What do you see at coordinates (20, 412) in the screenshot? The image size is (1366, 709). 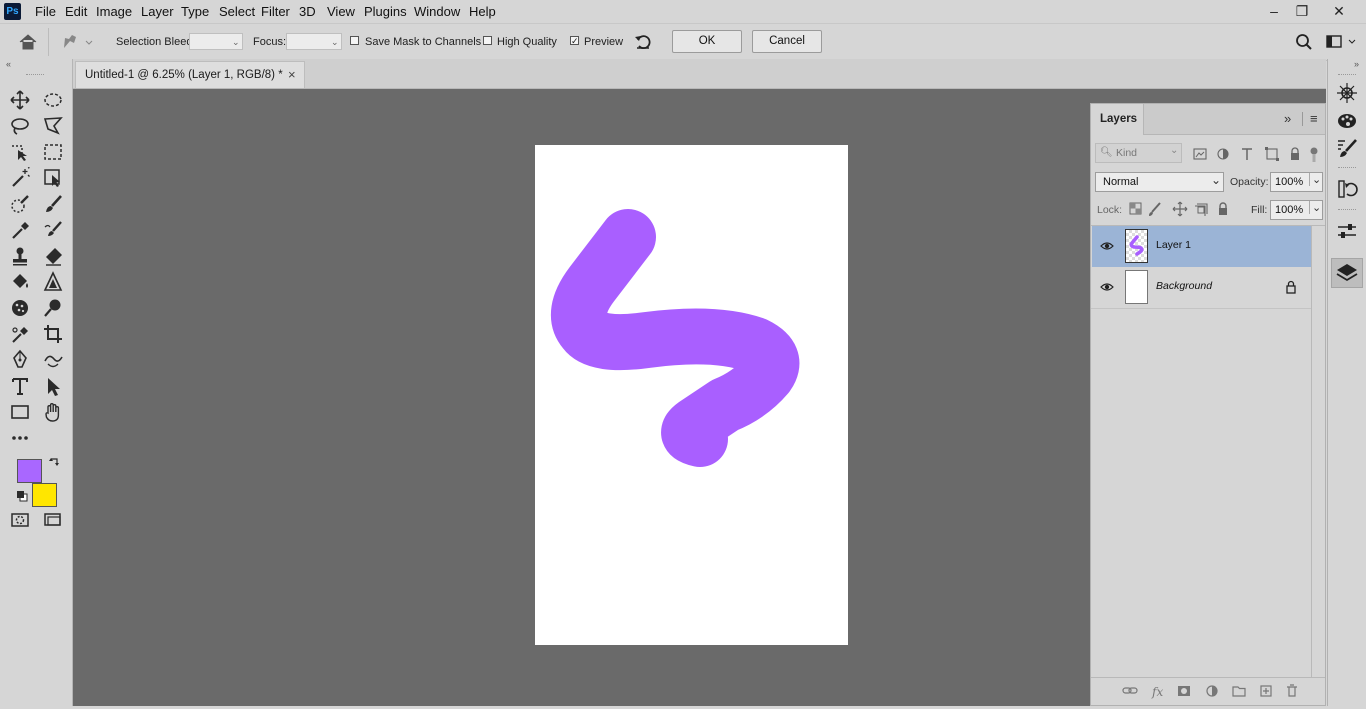 I see `rectangle-tool-icon` at bounding box center [20, 412].